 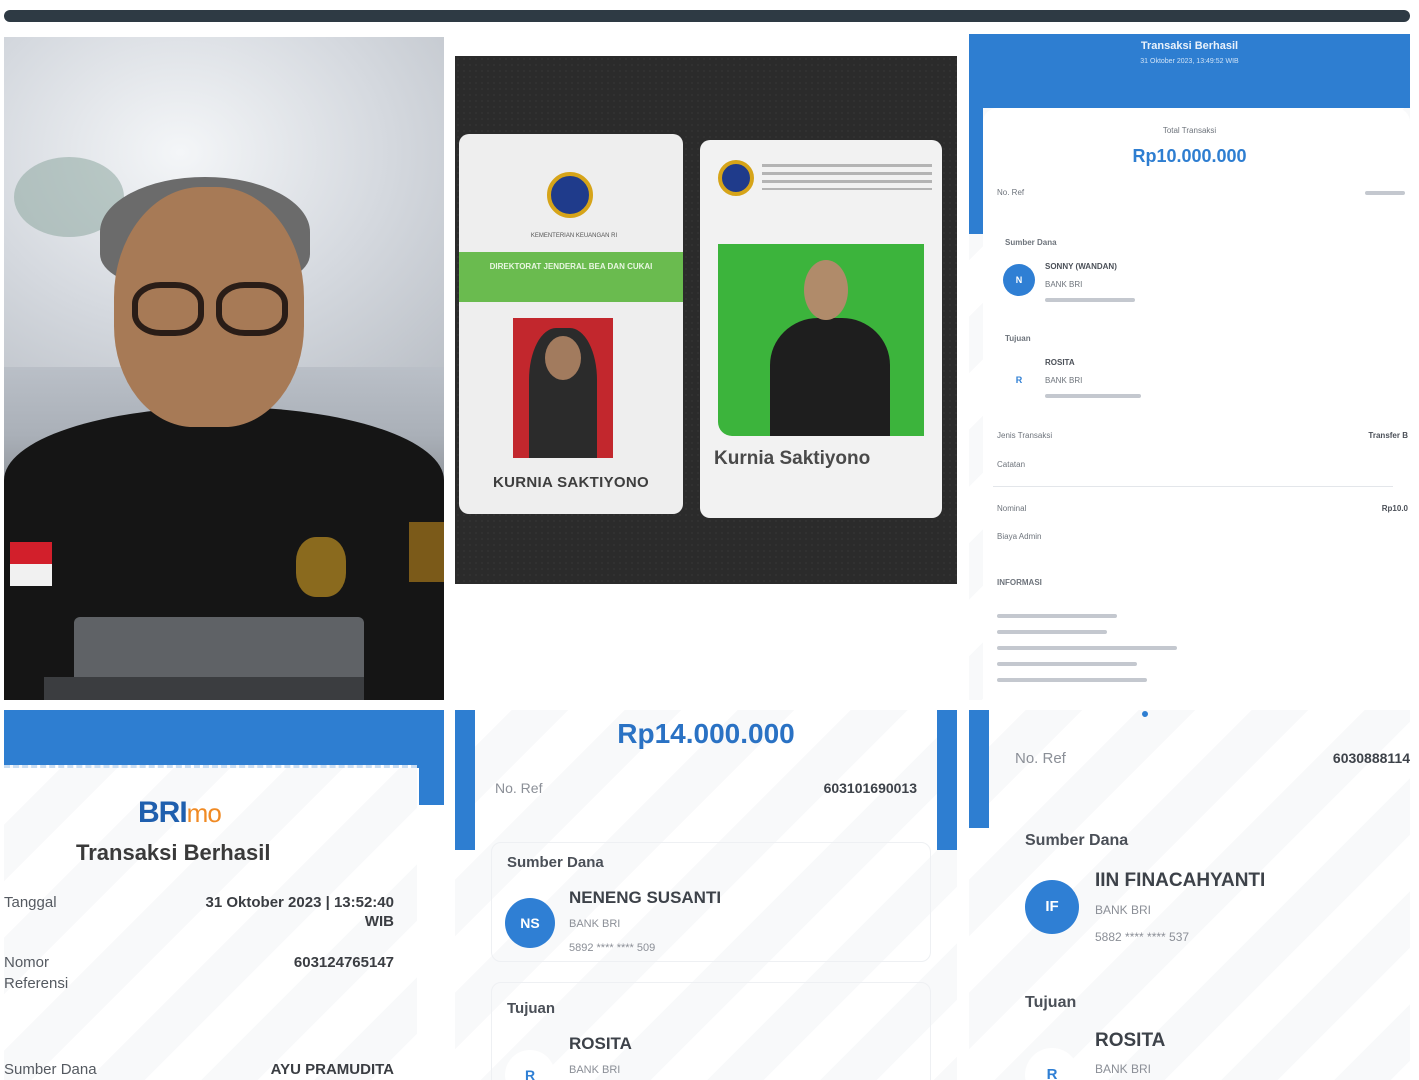 I want to click on top-frame-bar, so click(x=707, y=16).